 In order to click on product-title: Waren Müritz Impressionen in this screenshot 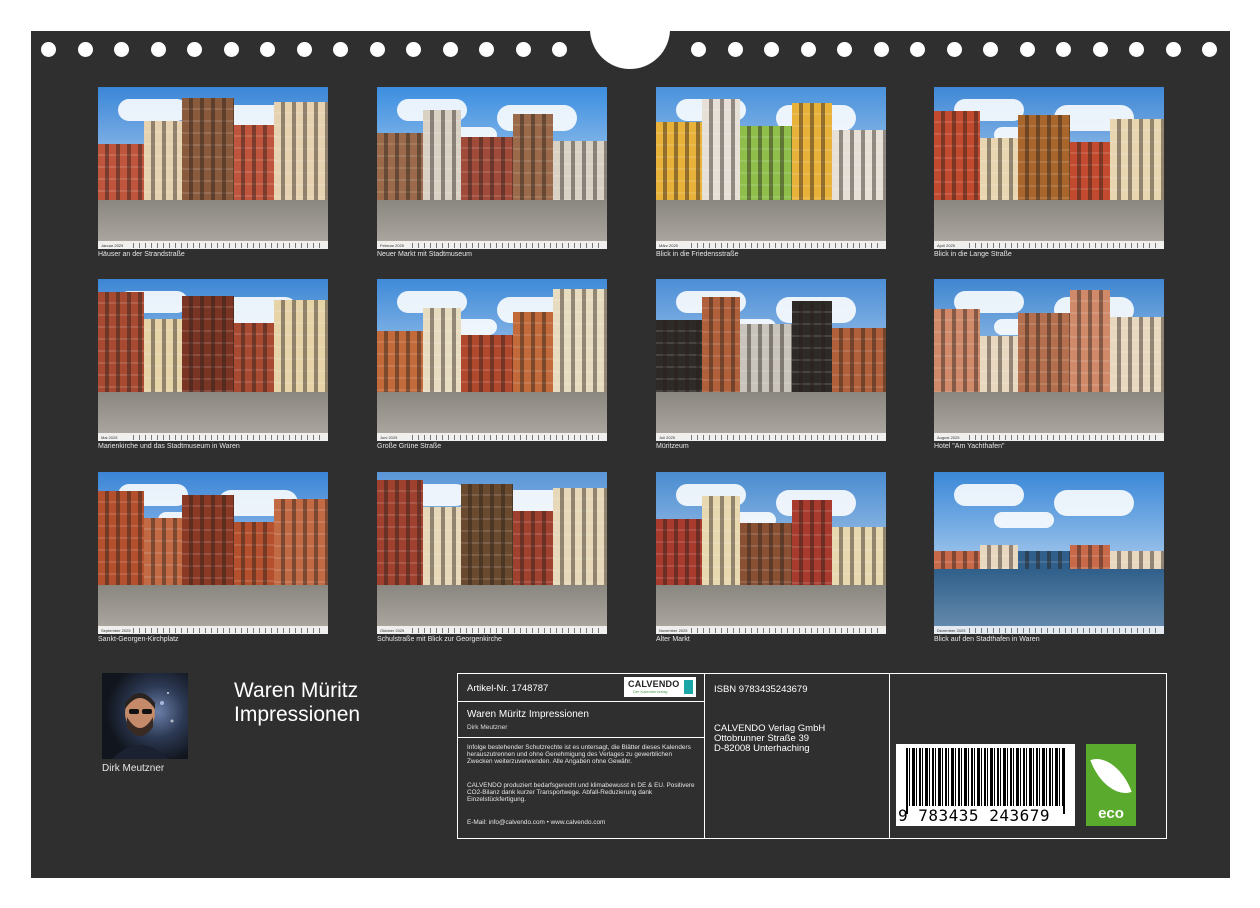, I will do `click(528, 714)`.